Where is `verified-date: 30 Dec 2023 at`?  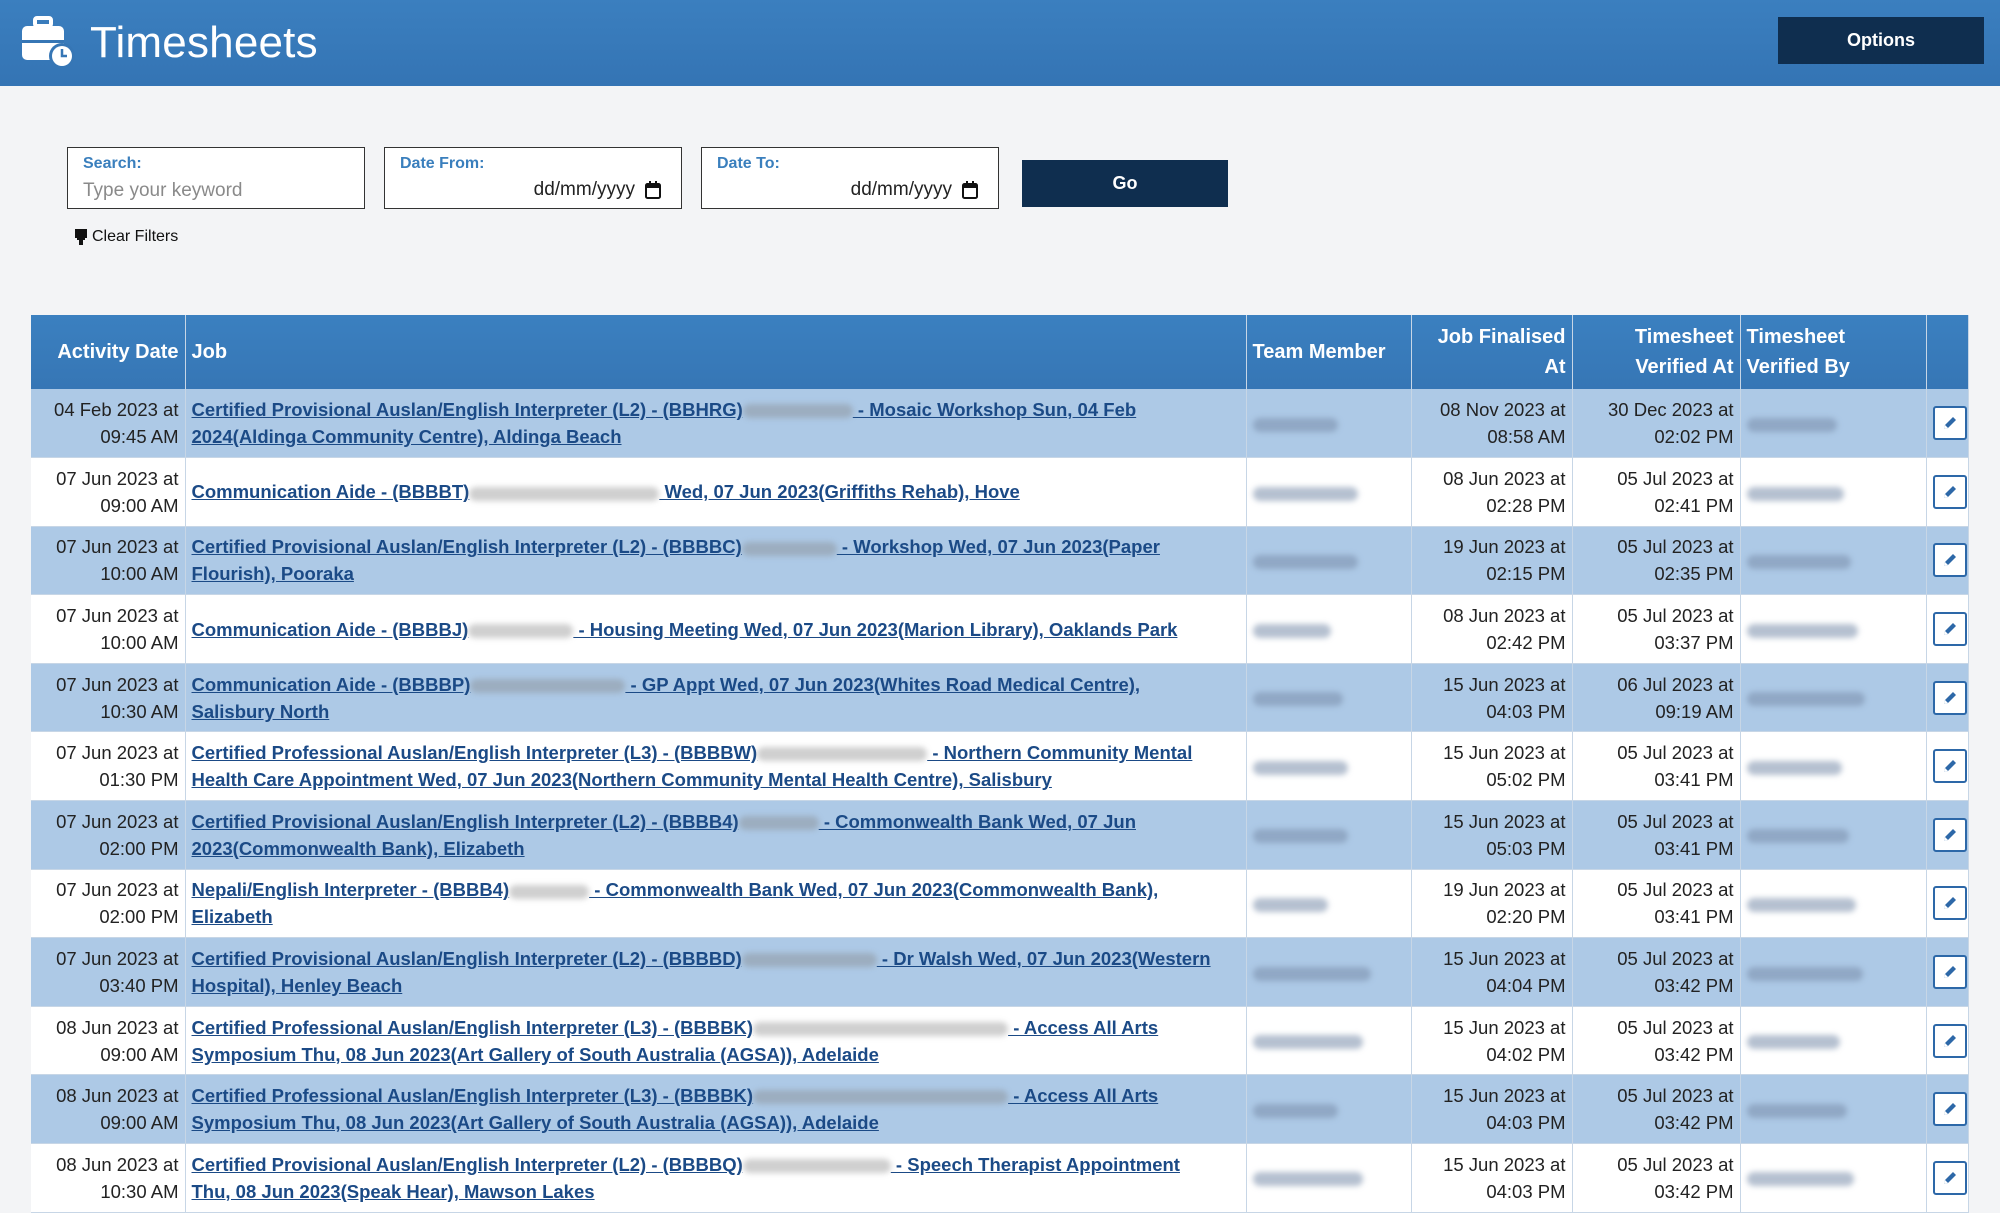 verified-date: 30 Dec 2023 at is located at coordinates (1671, 410).